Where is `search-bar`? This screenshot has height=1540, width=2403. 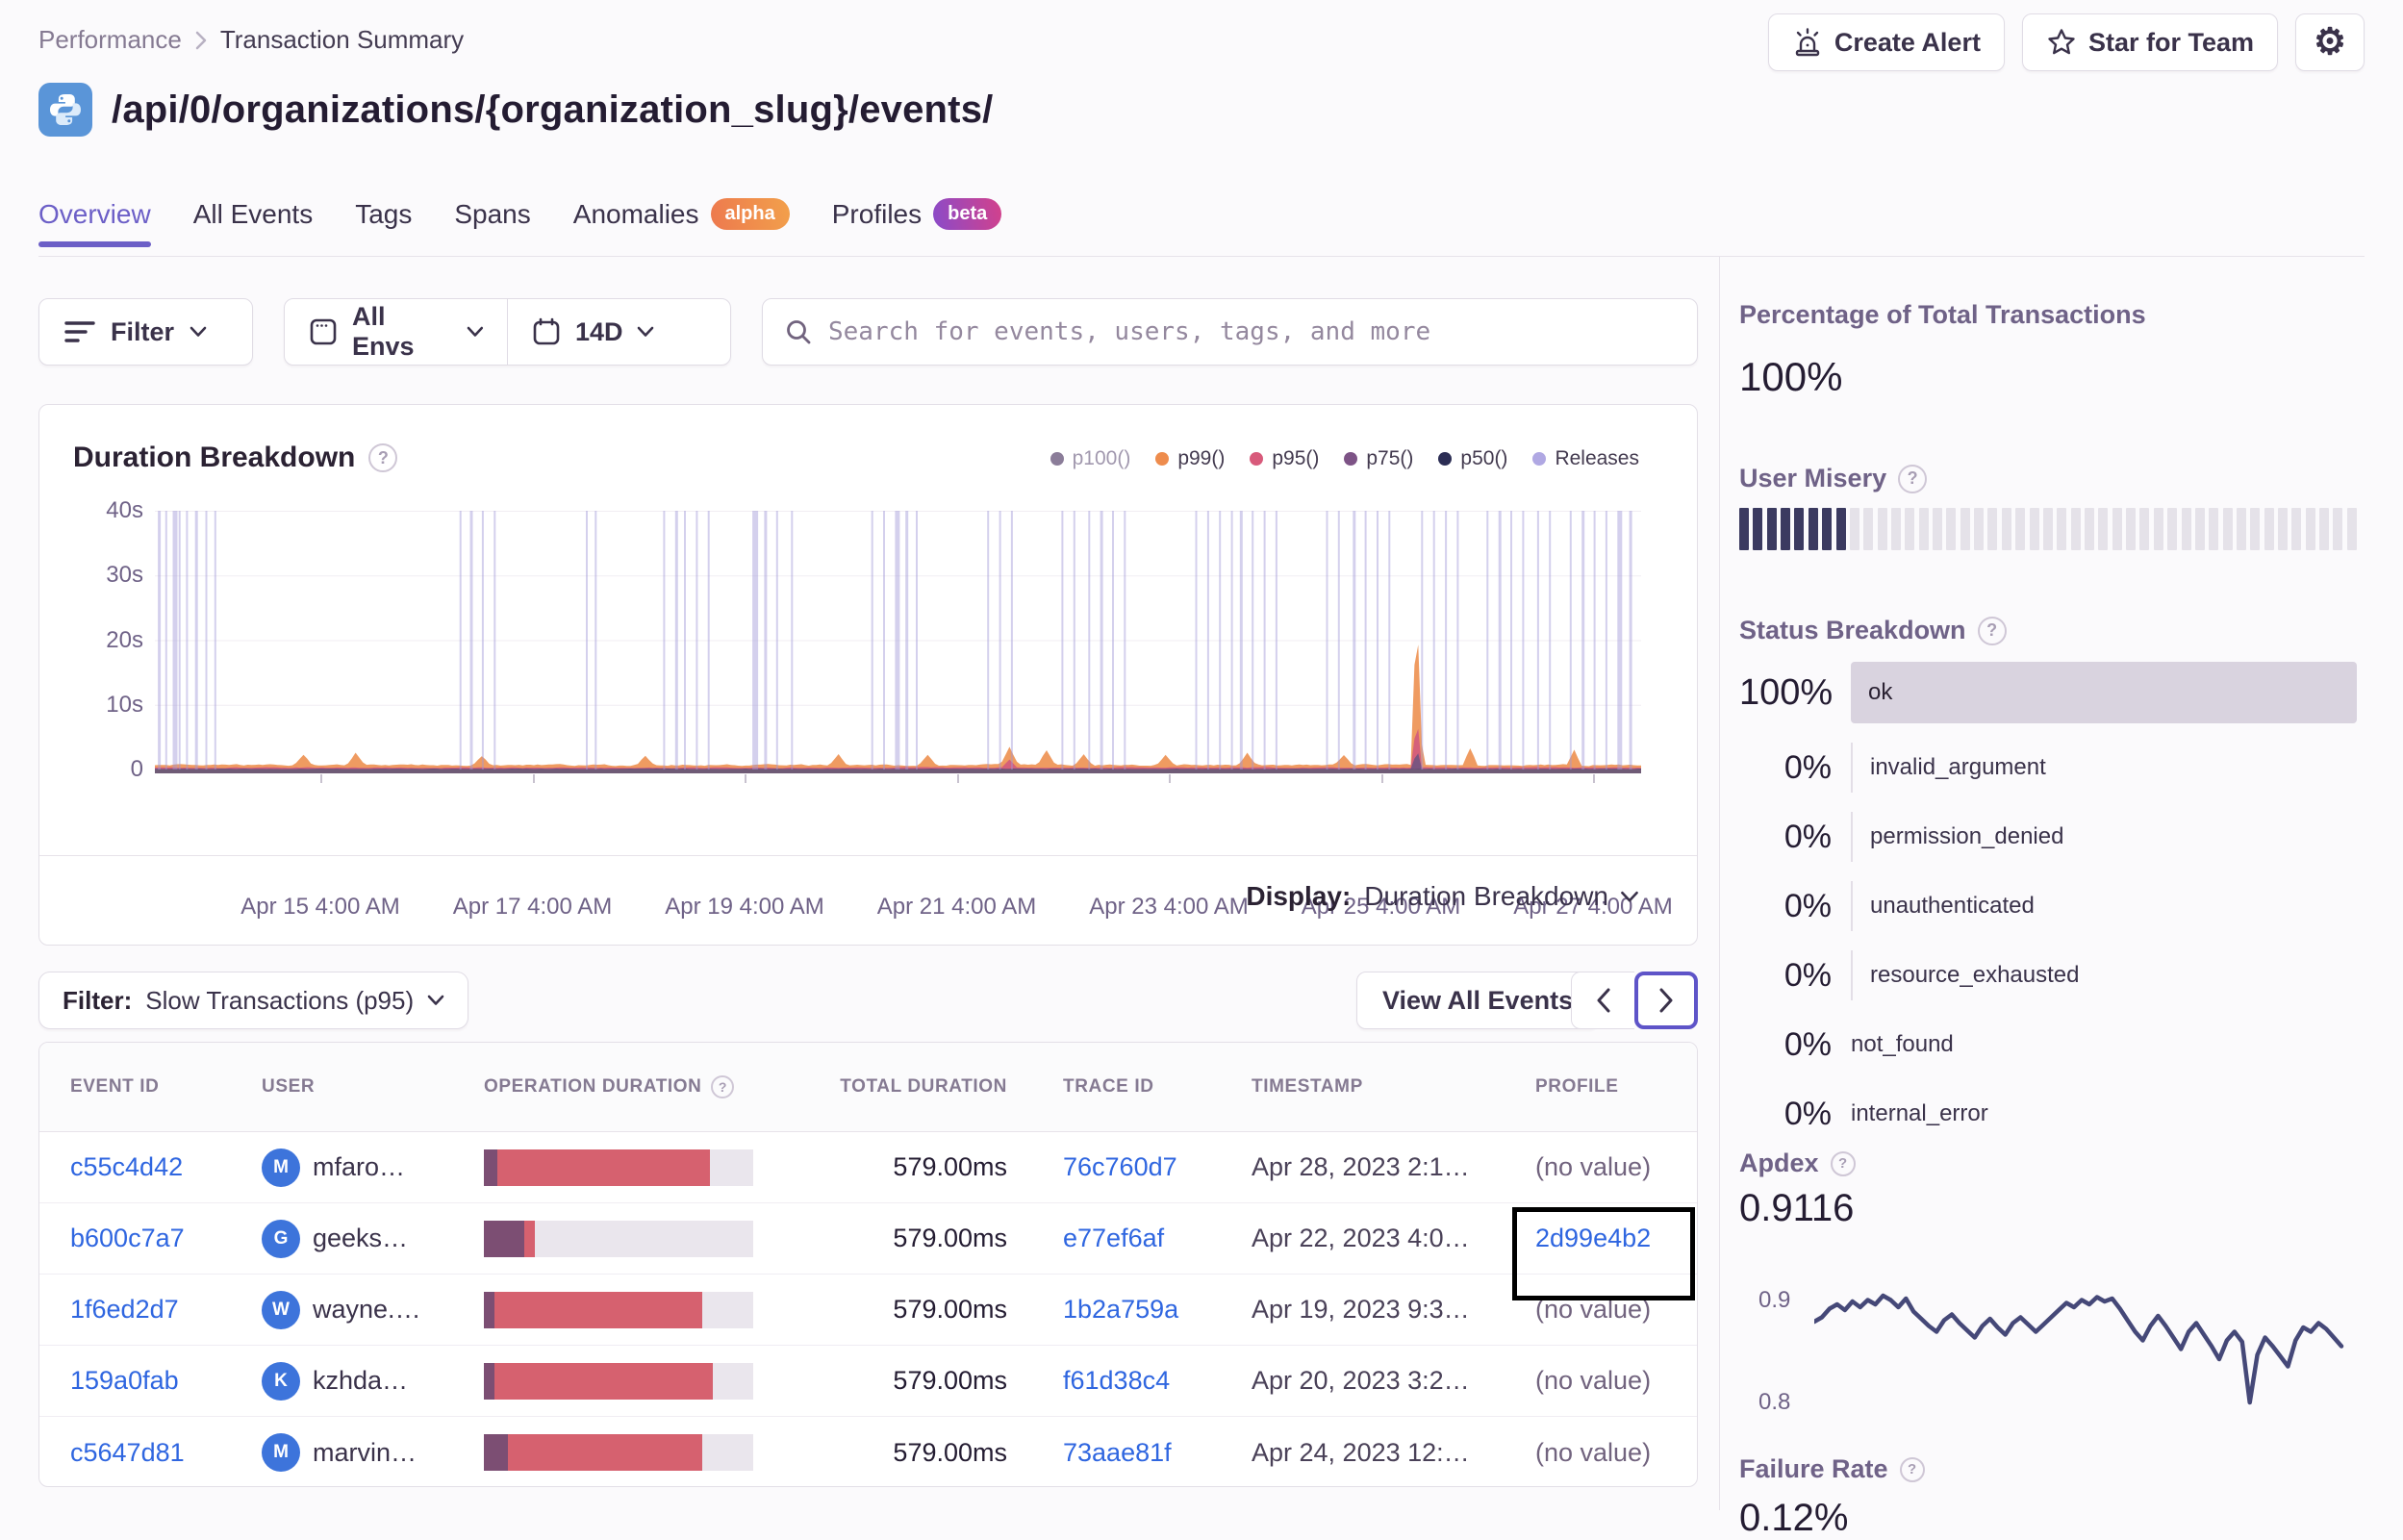 search-bar is located at coordinates (1230, 332).